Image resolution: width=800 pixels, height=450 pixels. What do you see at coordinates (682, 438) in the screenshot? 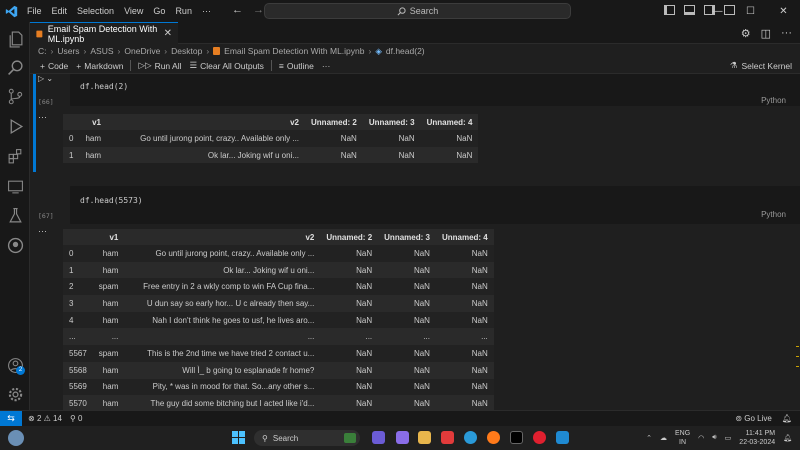
I see `language-indicator: ENG IN` at bounding box center [682, 438].